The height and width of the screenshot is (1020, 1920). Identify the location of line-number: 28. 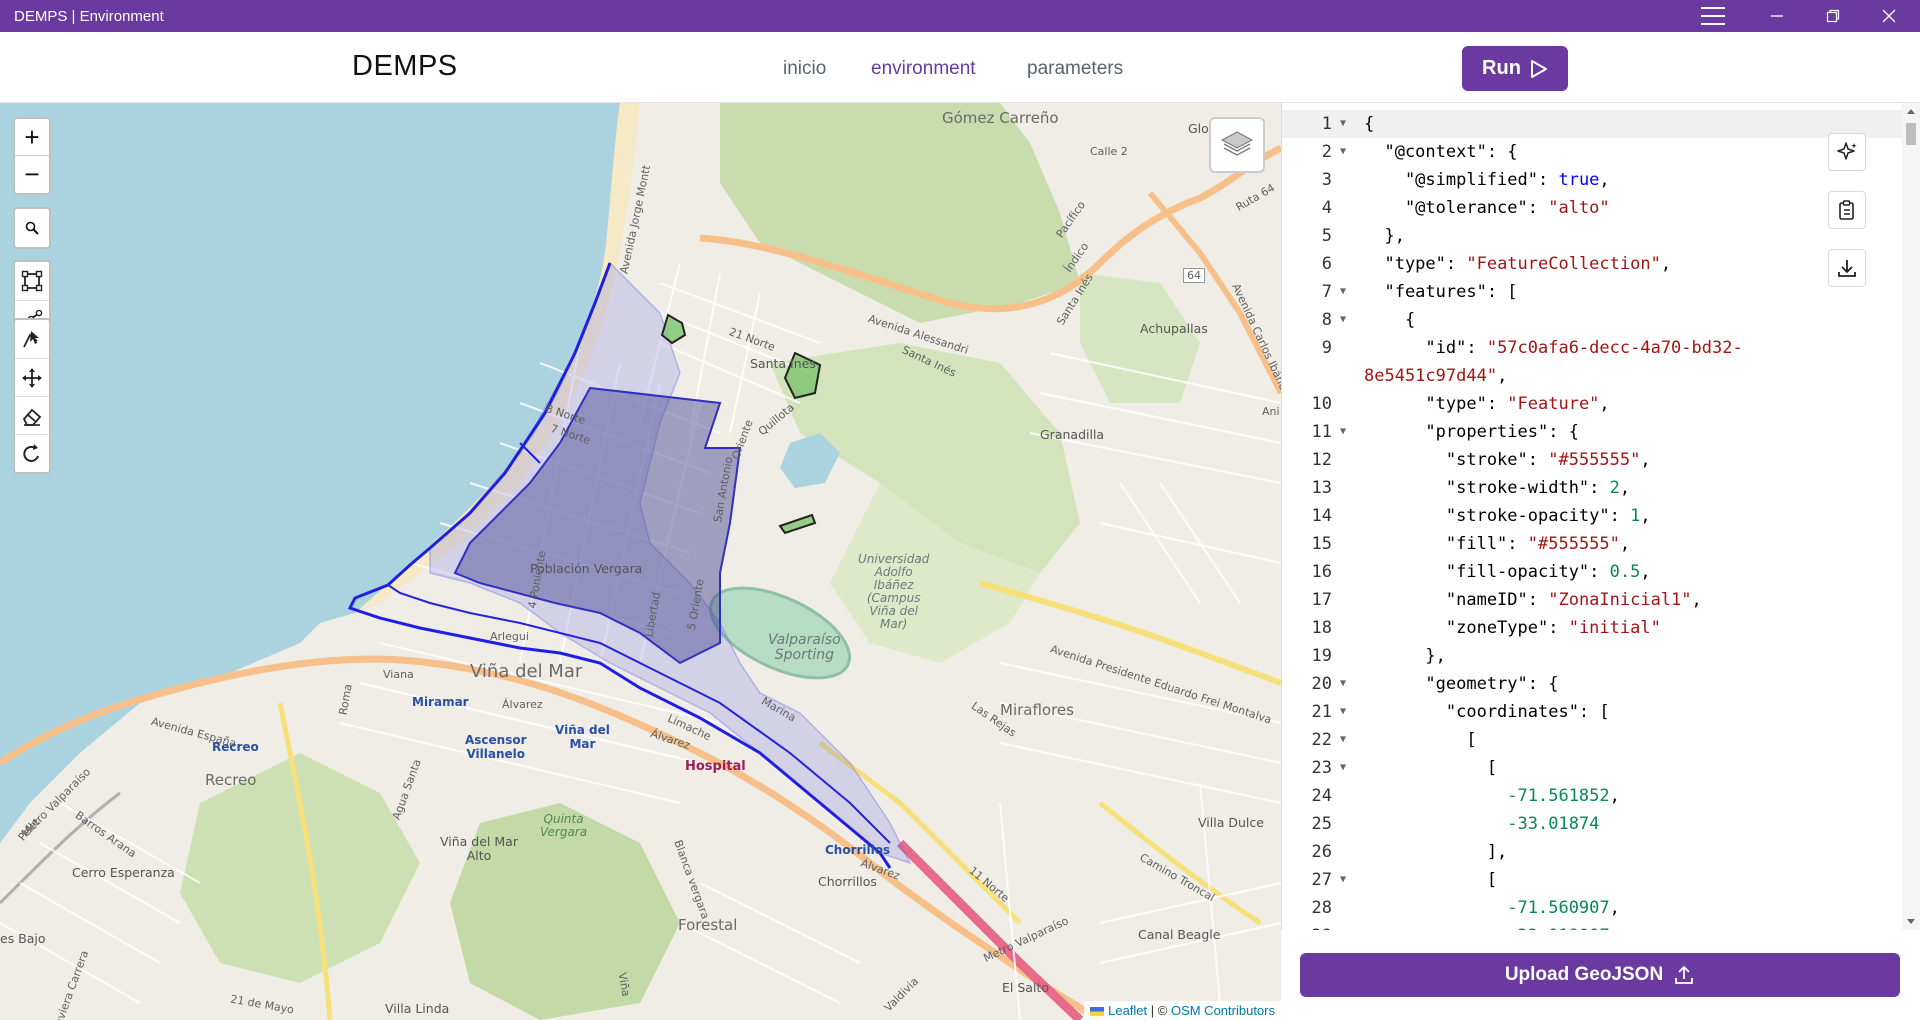
(1321, 908).